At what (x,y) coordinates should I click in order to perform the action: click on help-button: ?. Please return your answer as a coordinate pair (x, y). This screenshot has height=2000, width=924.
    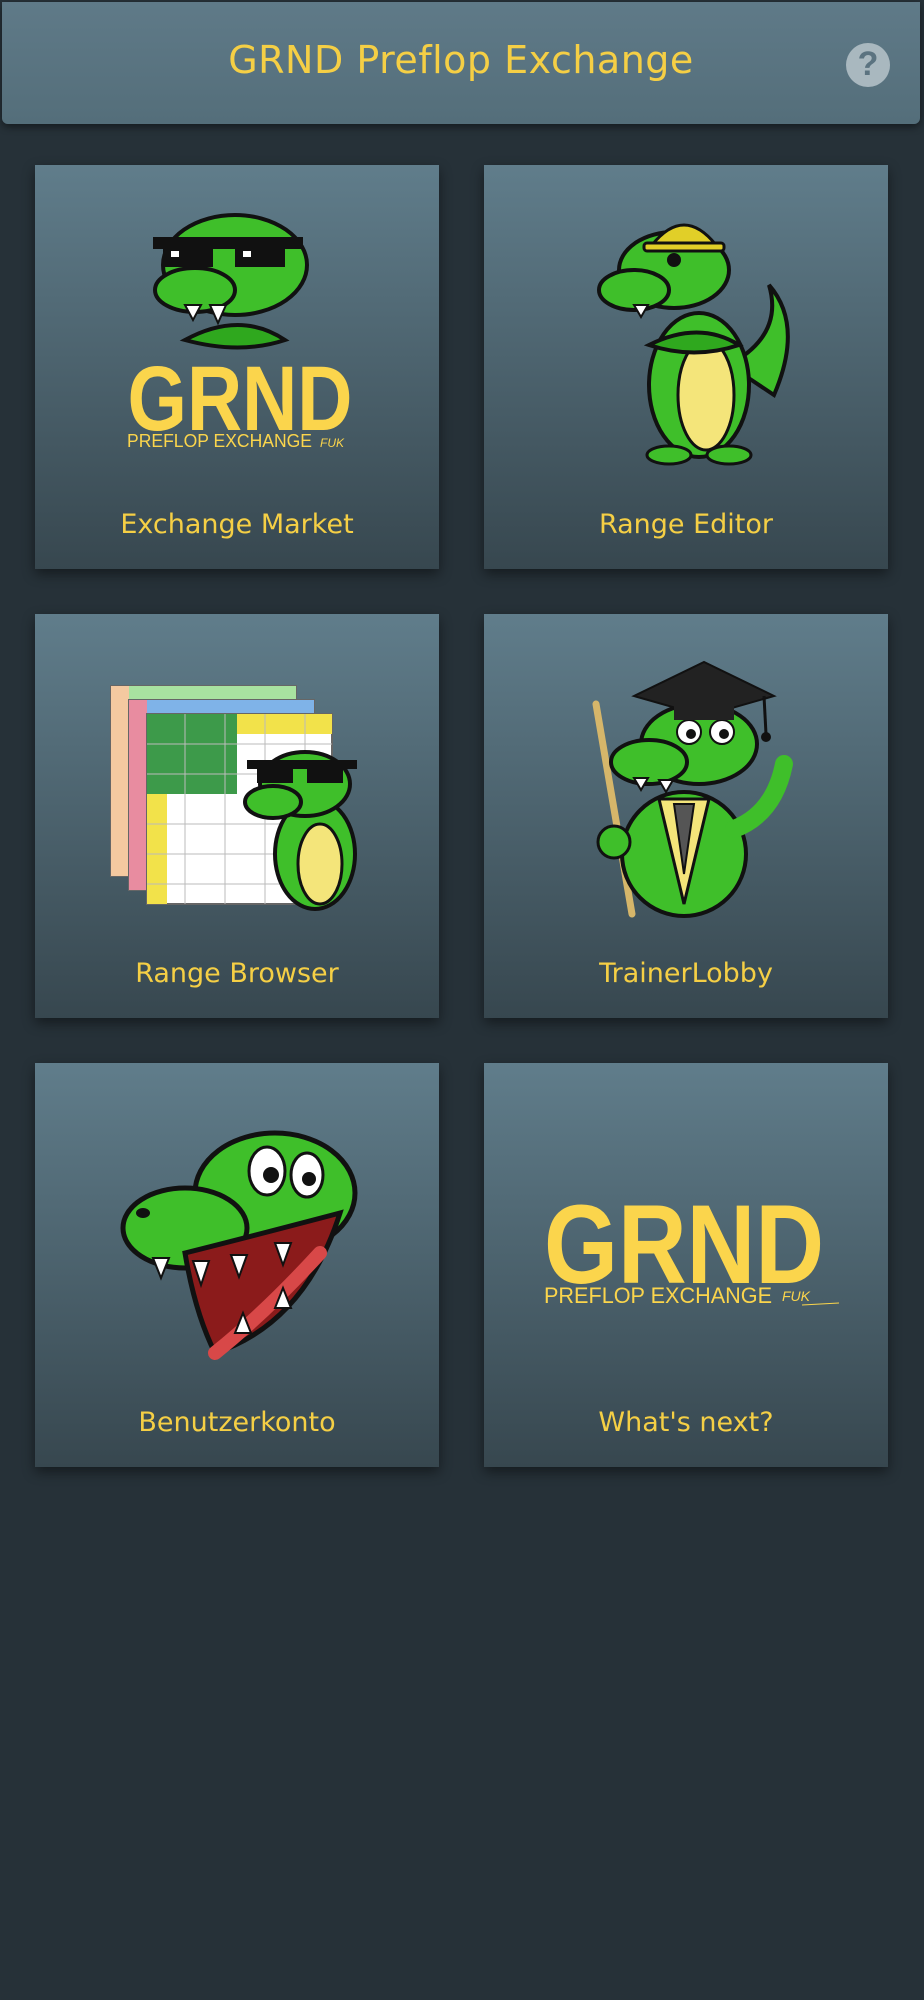
    Looking at the image, I should click on (868, 65).